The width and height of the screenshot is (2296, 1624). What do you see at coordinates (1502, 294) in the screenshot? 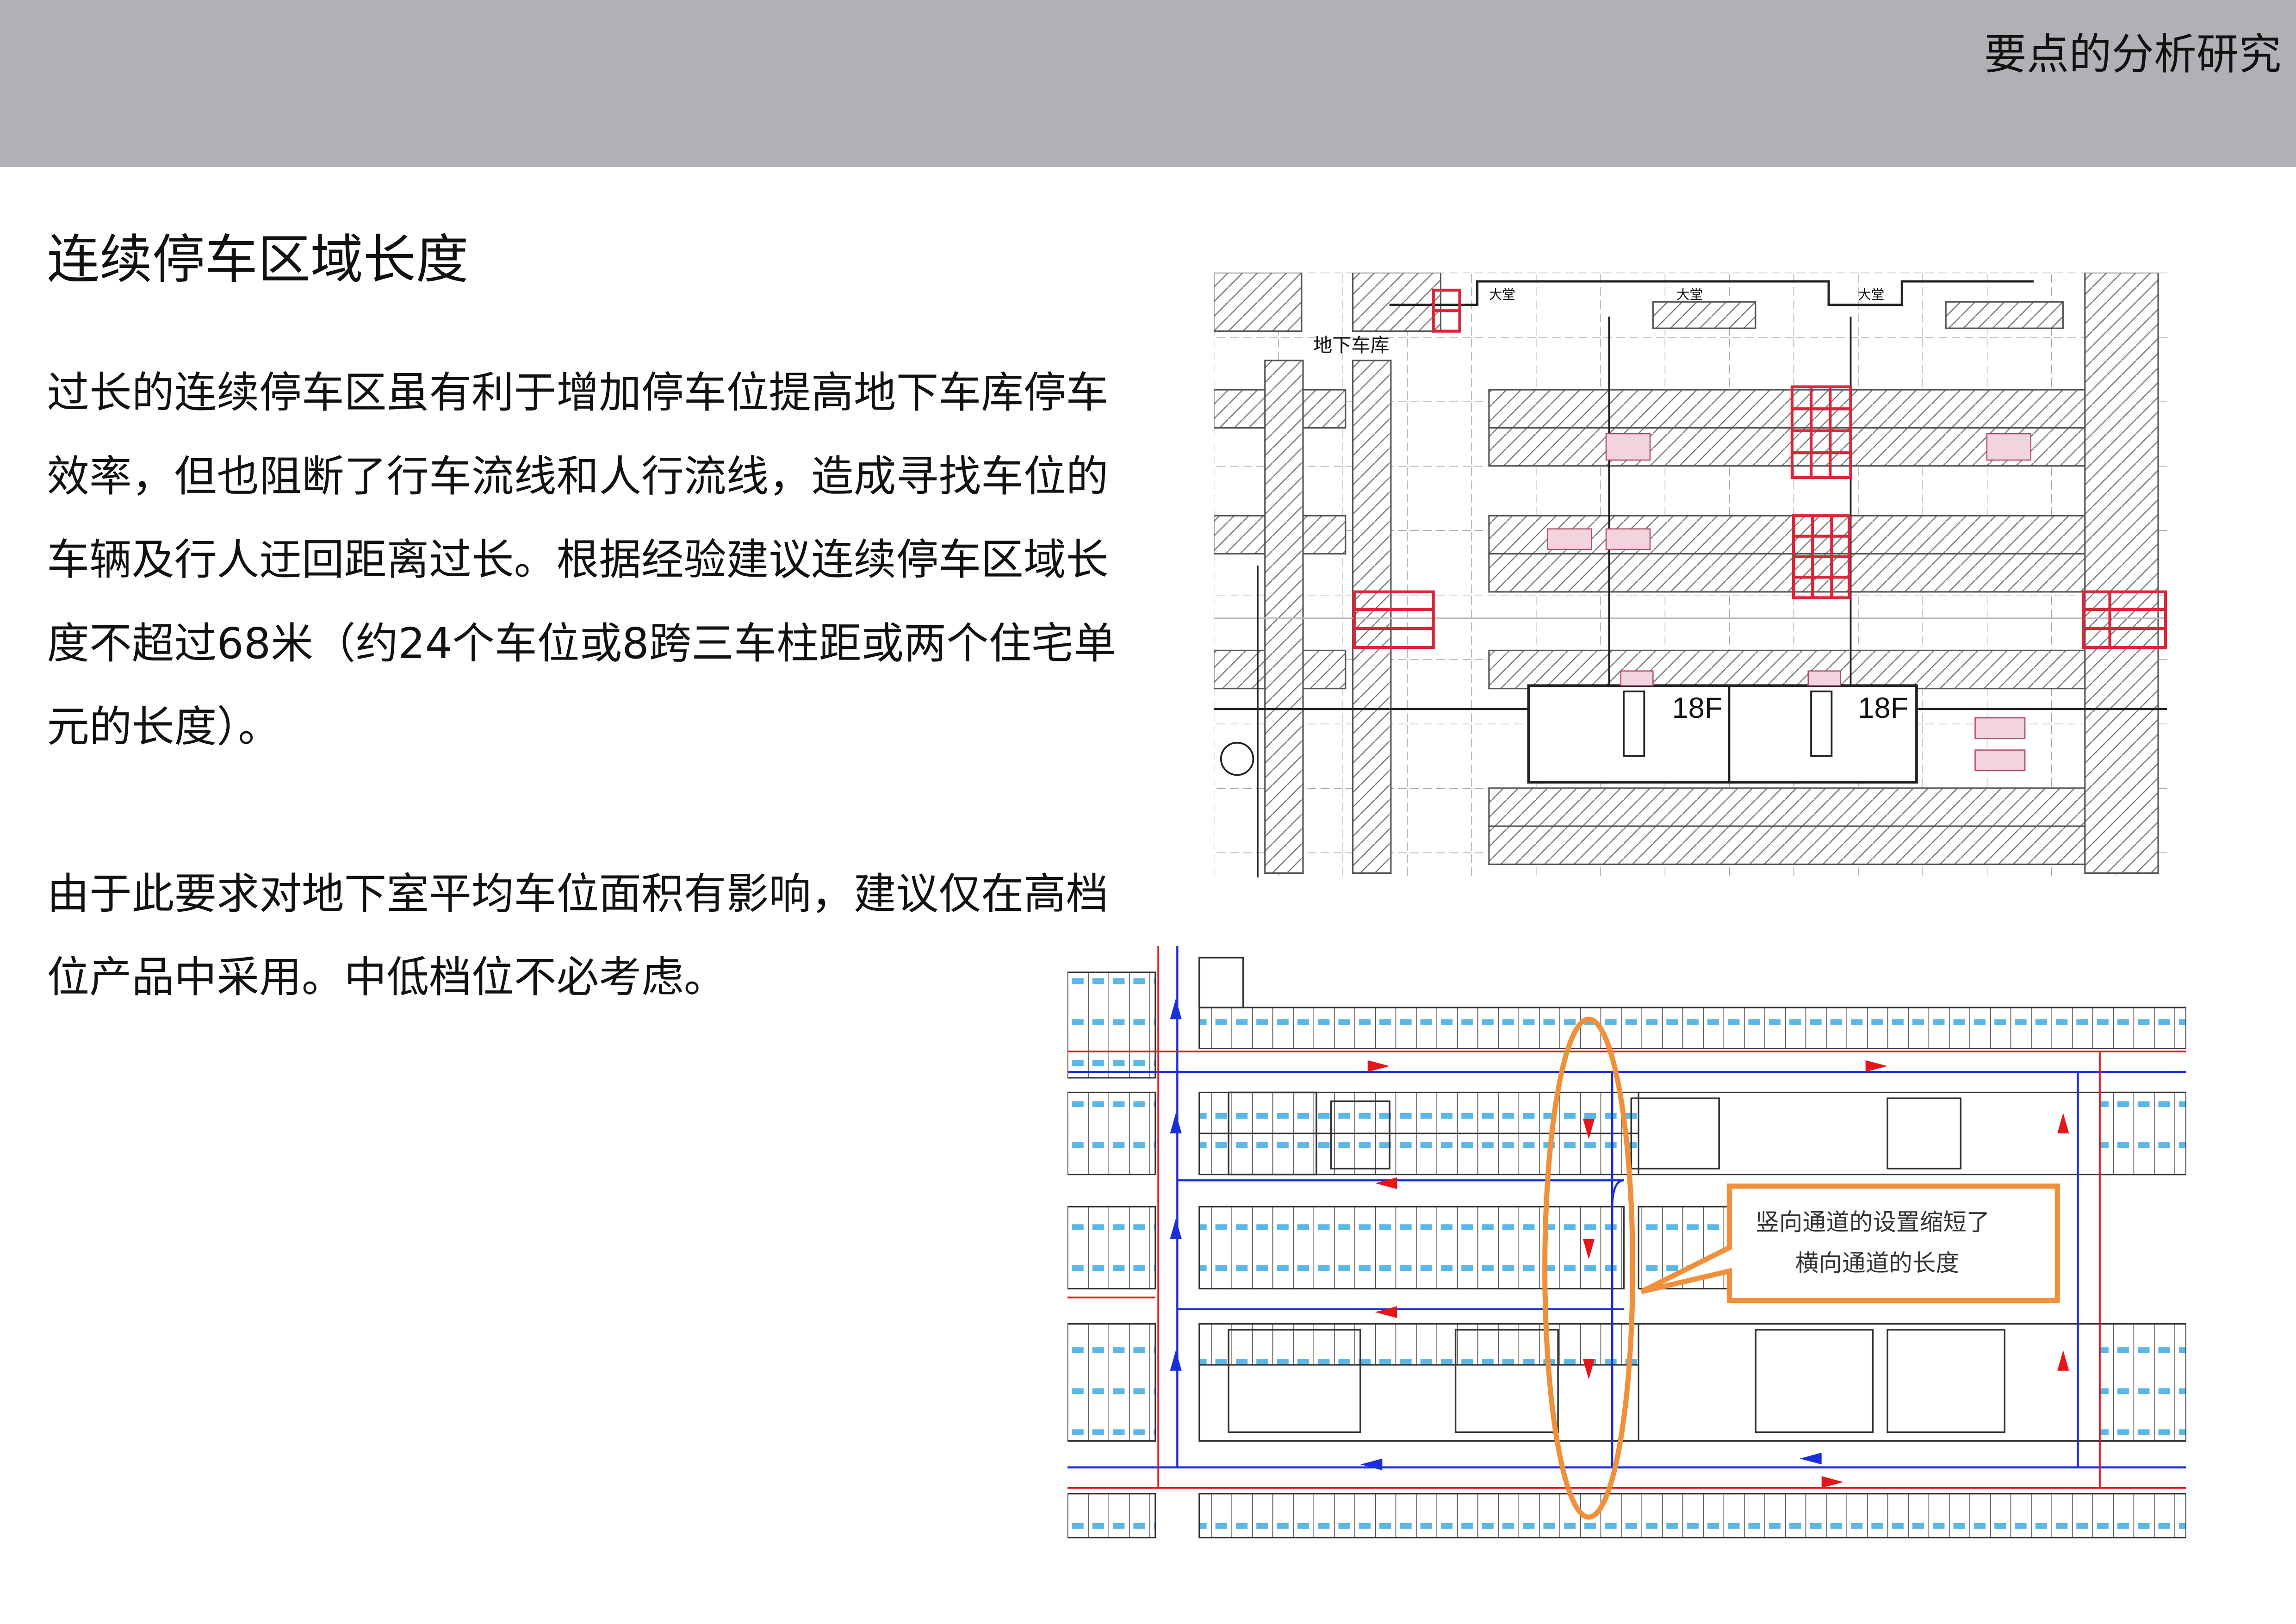
I see `lobby-label-1: 大堂` at bounding box center [1502, 294].